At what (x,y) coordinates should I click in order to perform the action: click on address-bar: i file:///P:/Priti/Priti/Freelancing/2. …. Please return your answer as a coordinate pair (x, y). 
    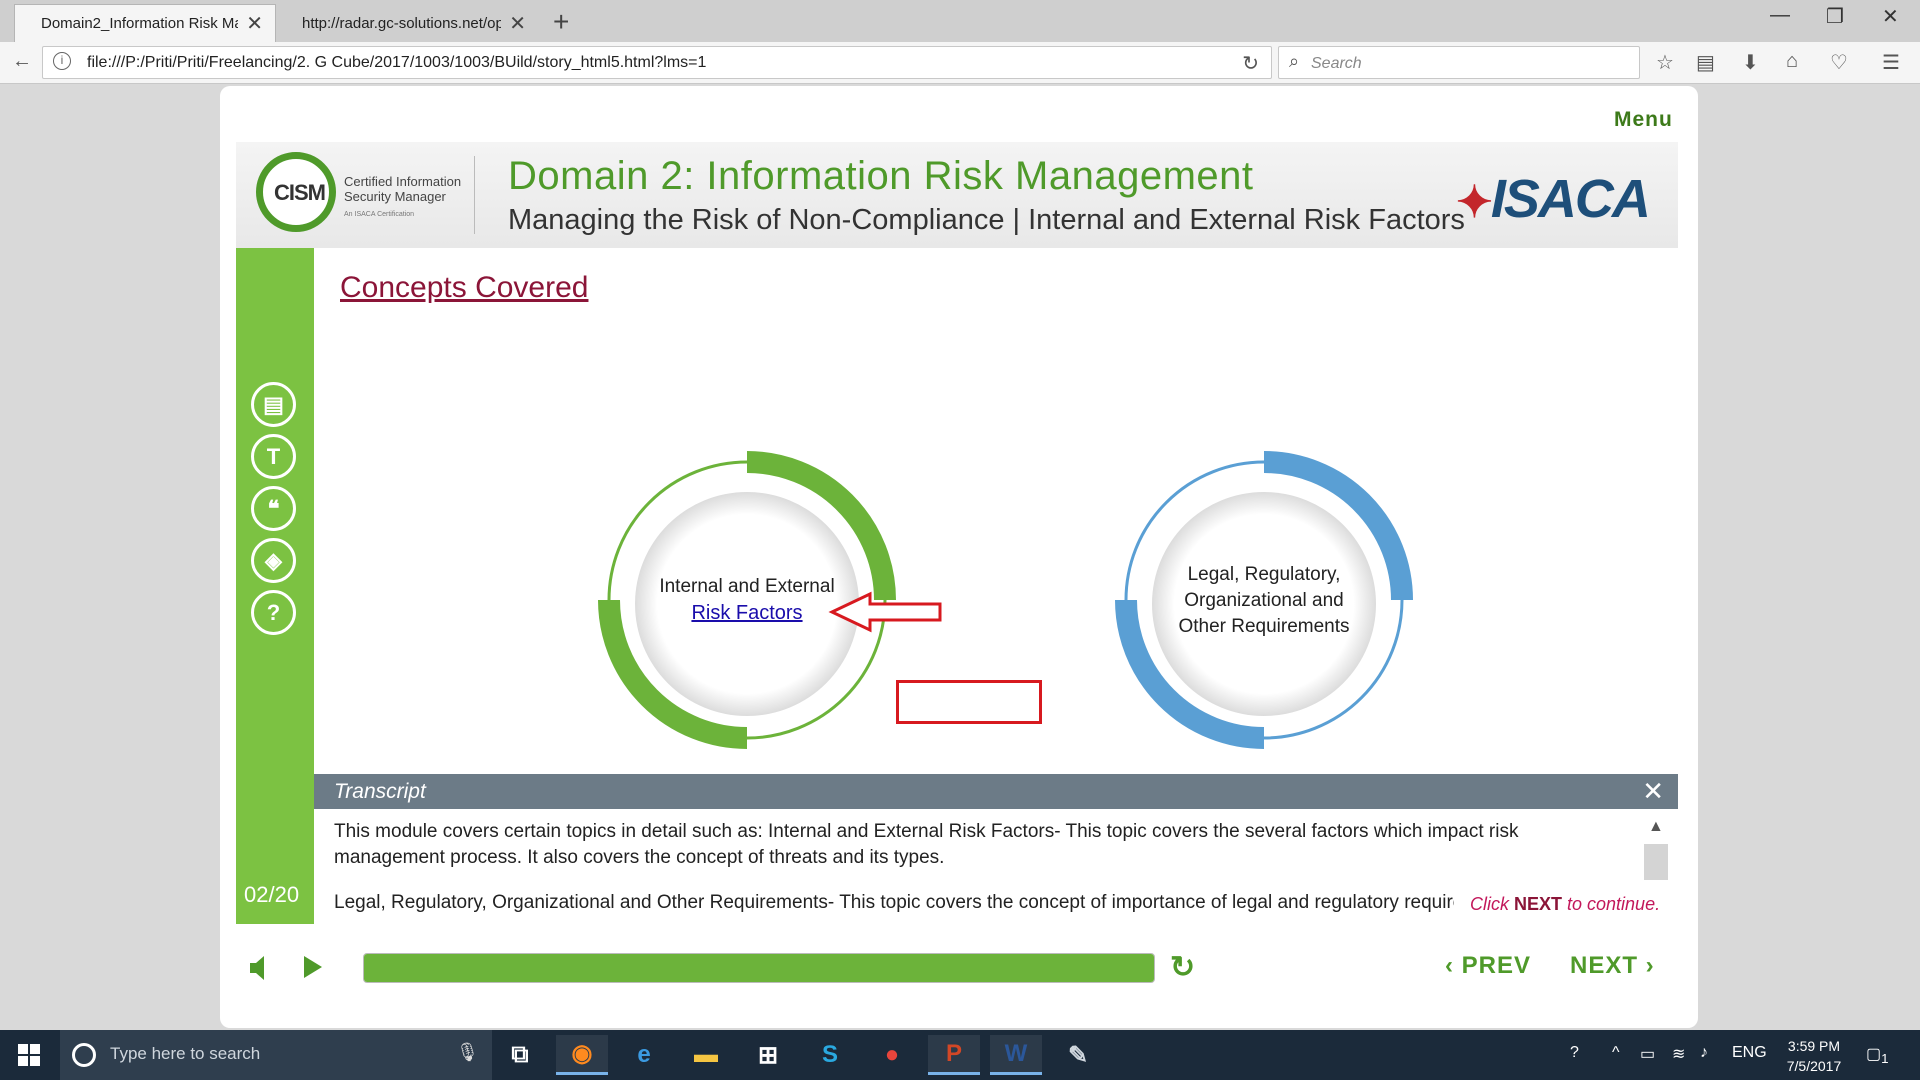
    Looking at the image, I should click on (657, 62).